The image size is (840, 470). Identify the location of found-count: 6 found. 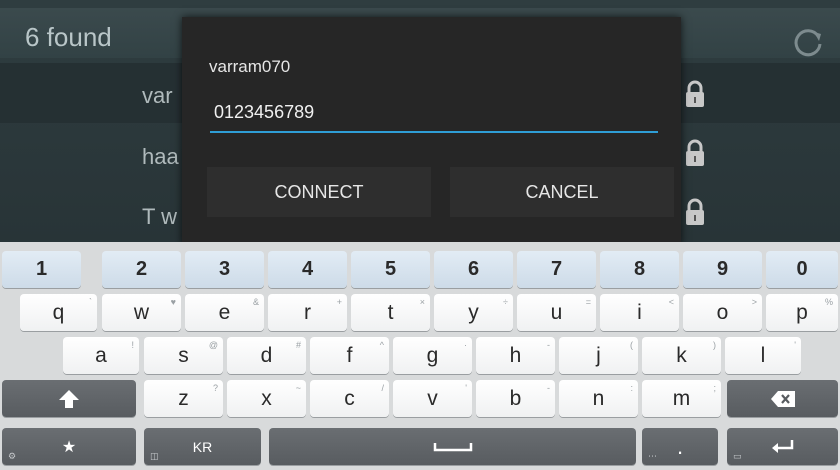
(68, 37).